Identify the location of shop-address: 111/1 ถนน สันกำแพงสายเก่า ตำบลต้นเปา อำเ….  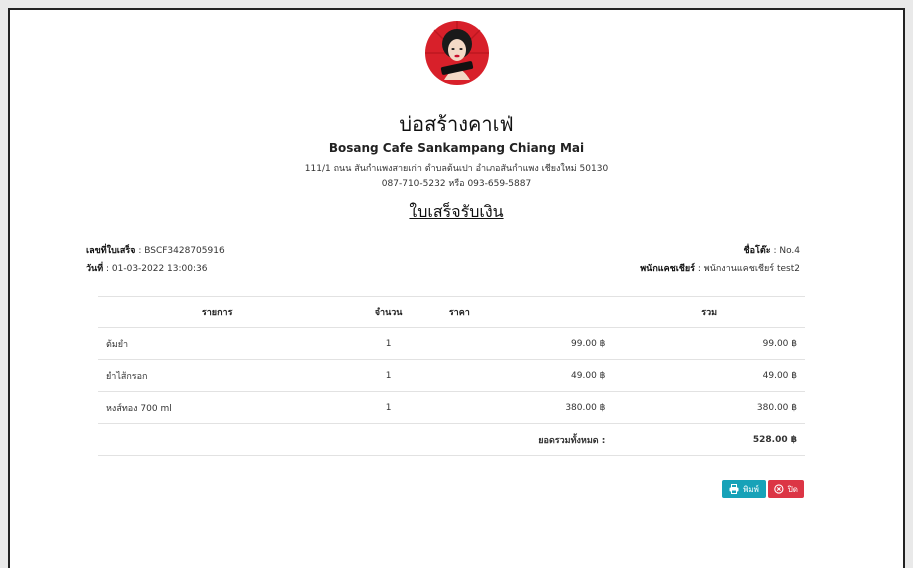
(456, 169).